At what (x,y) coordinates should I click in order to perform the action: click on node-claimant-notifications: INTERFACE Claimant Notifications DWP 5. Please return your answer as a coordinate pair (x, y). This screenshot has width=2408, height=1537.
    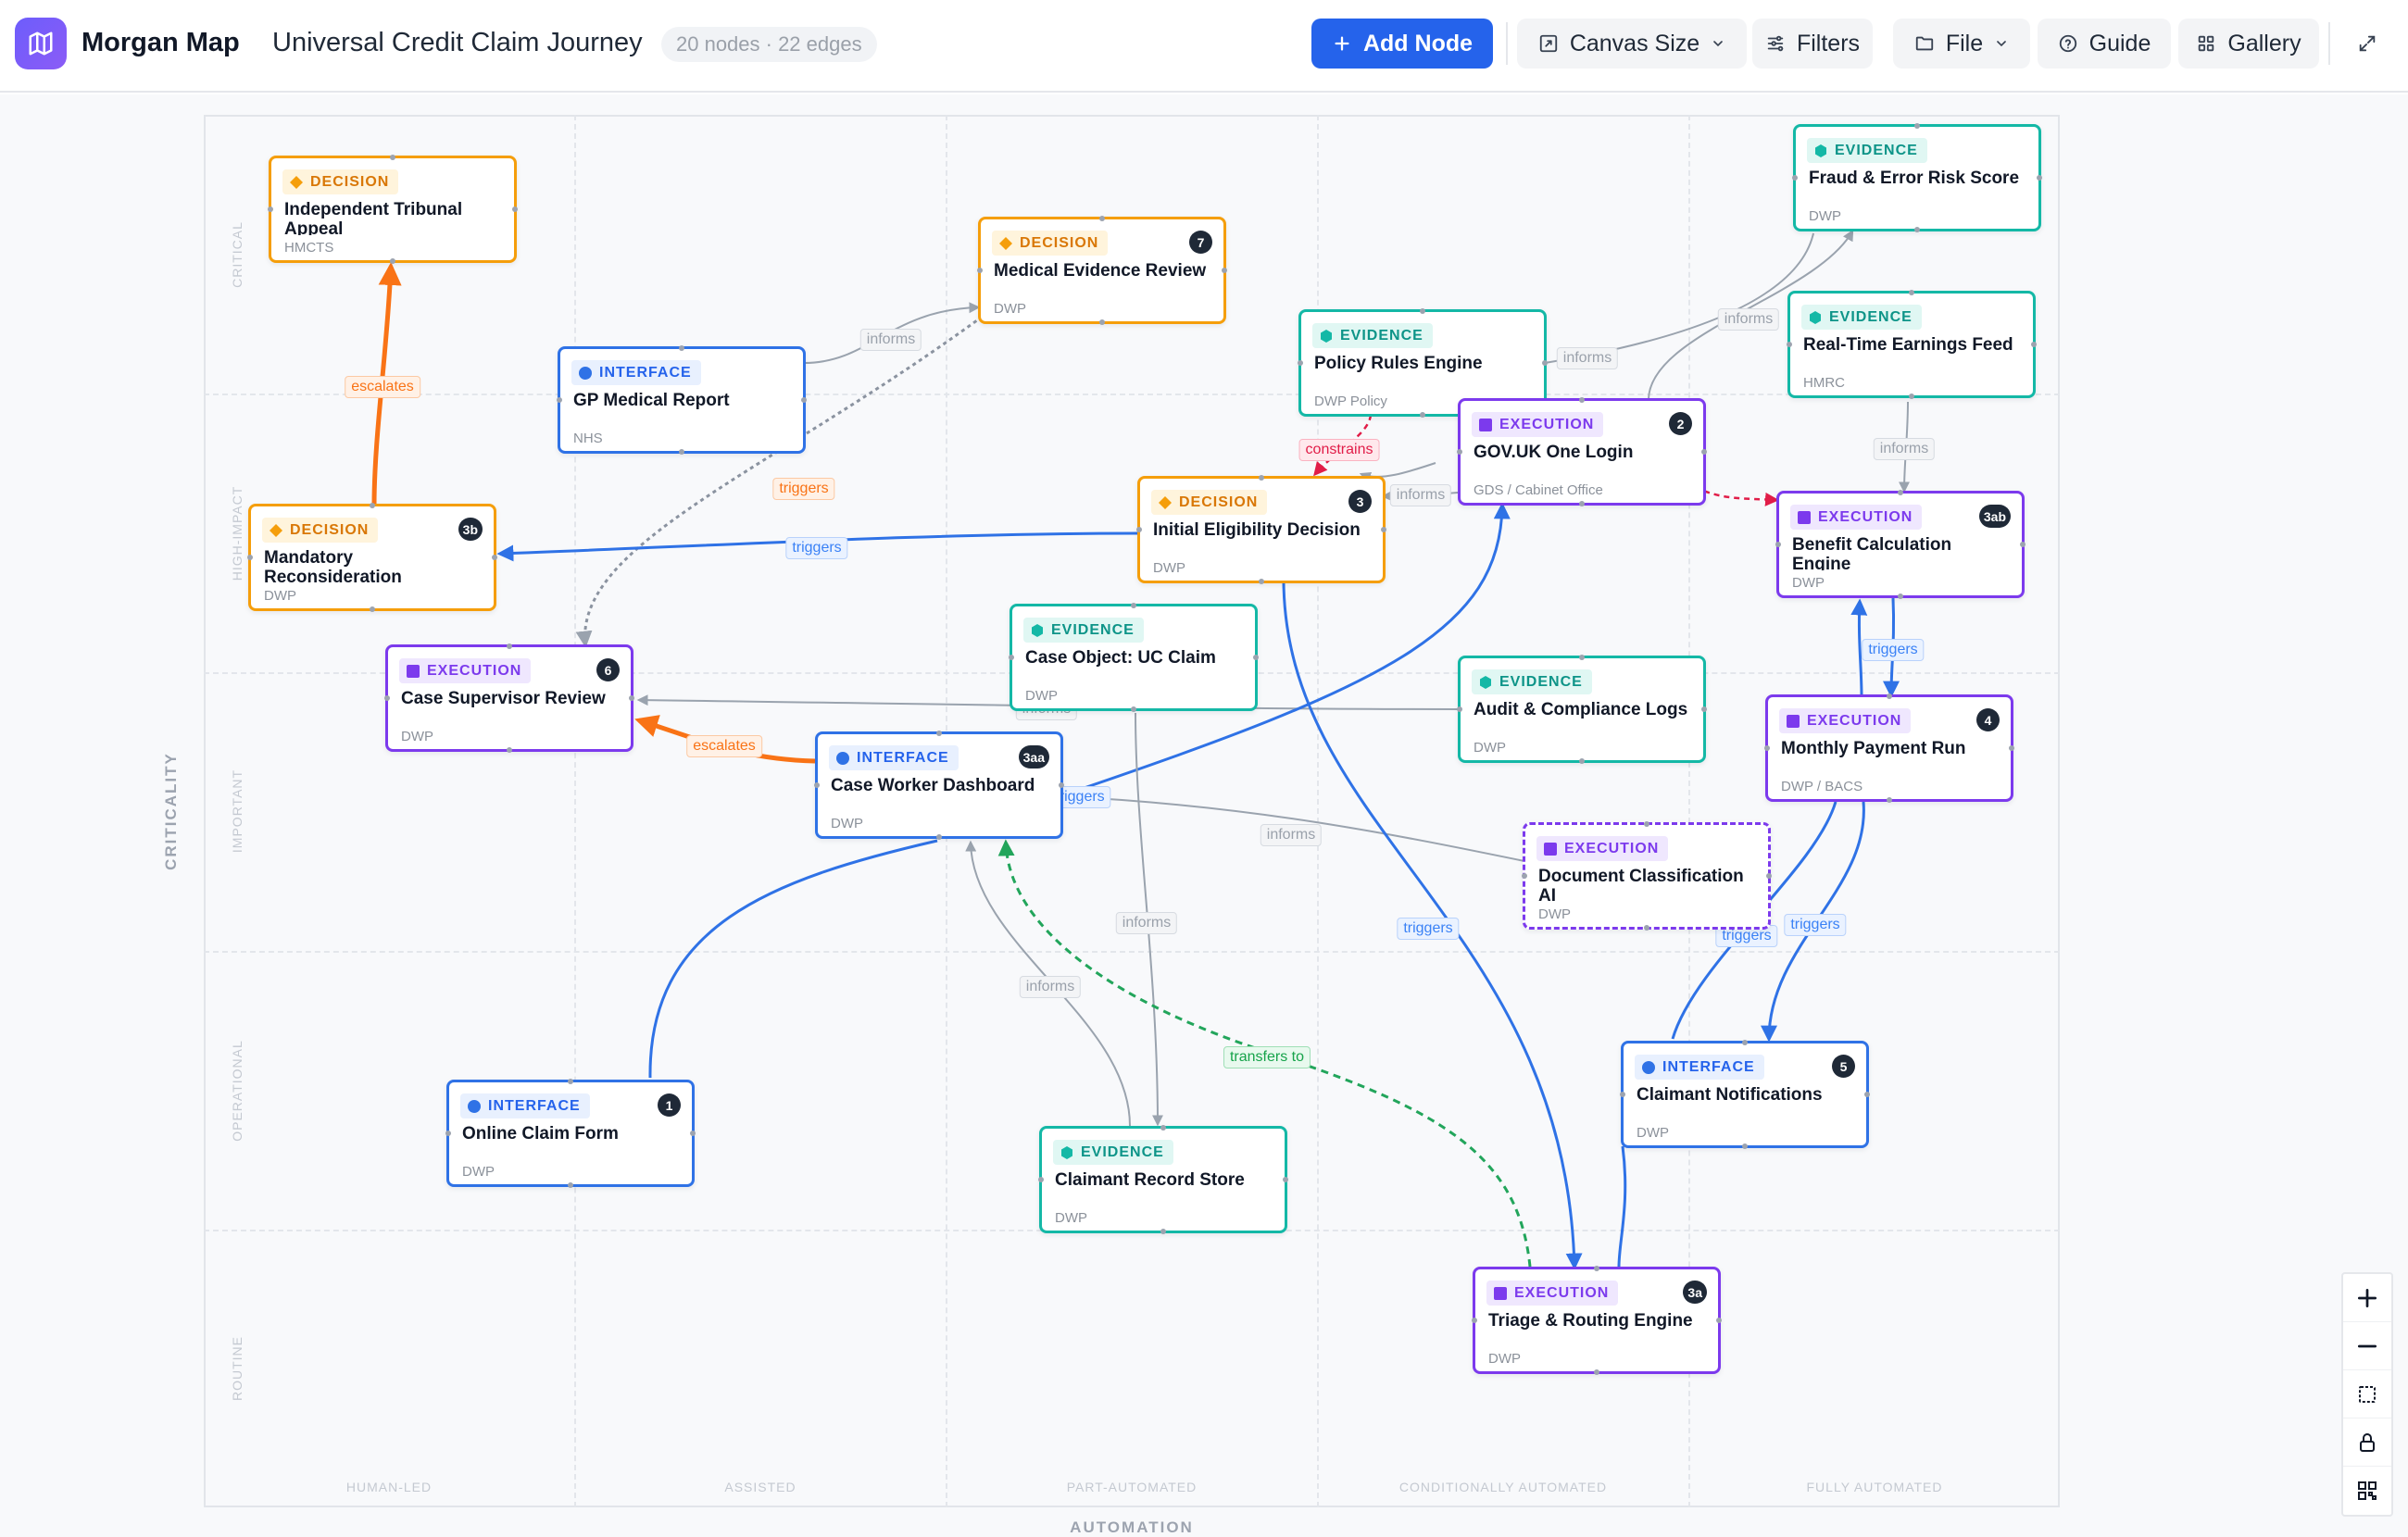
    Looking at the image, I should click on (1745, 1094).